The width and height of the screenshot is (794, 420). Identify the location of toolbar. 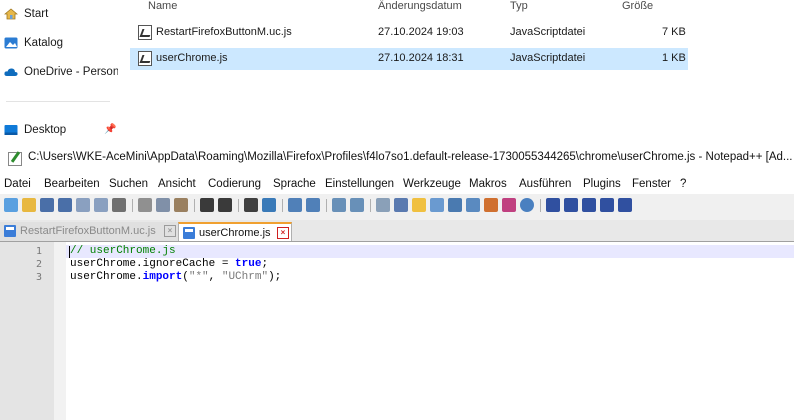
(397, 206).